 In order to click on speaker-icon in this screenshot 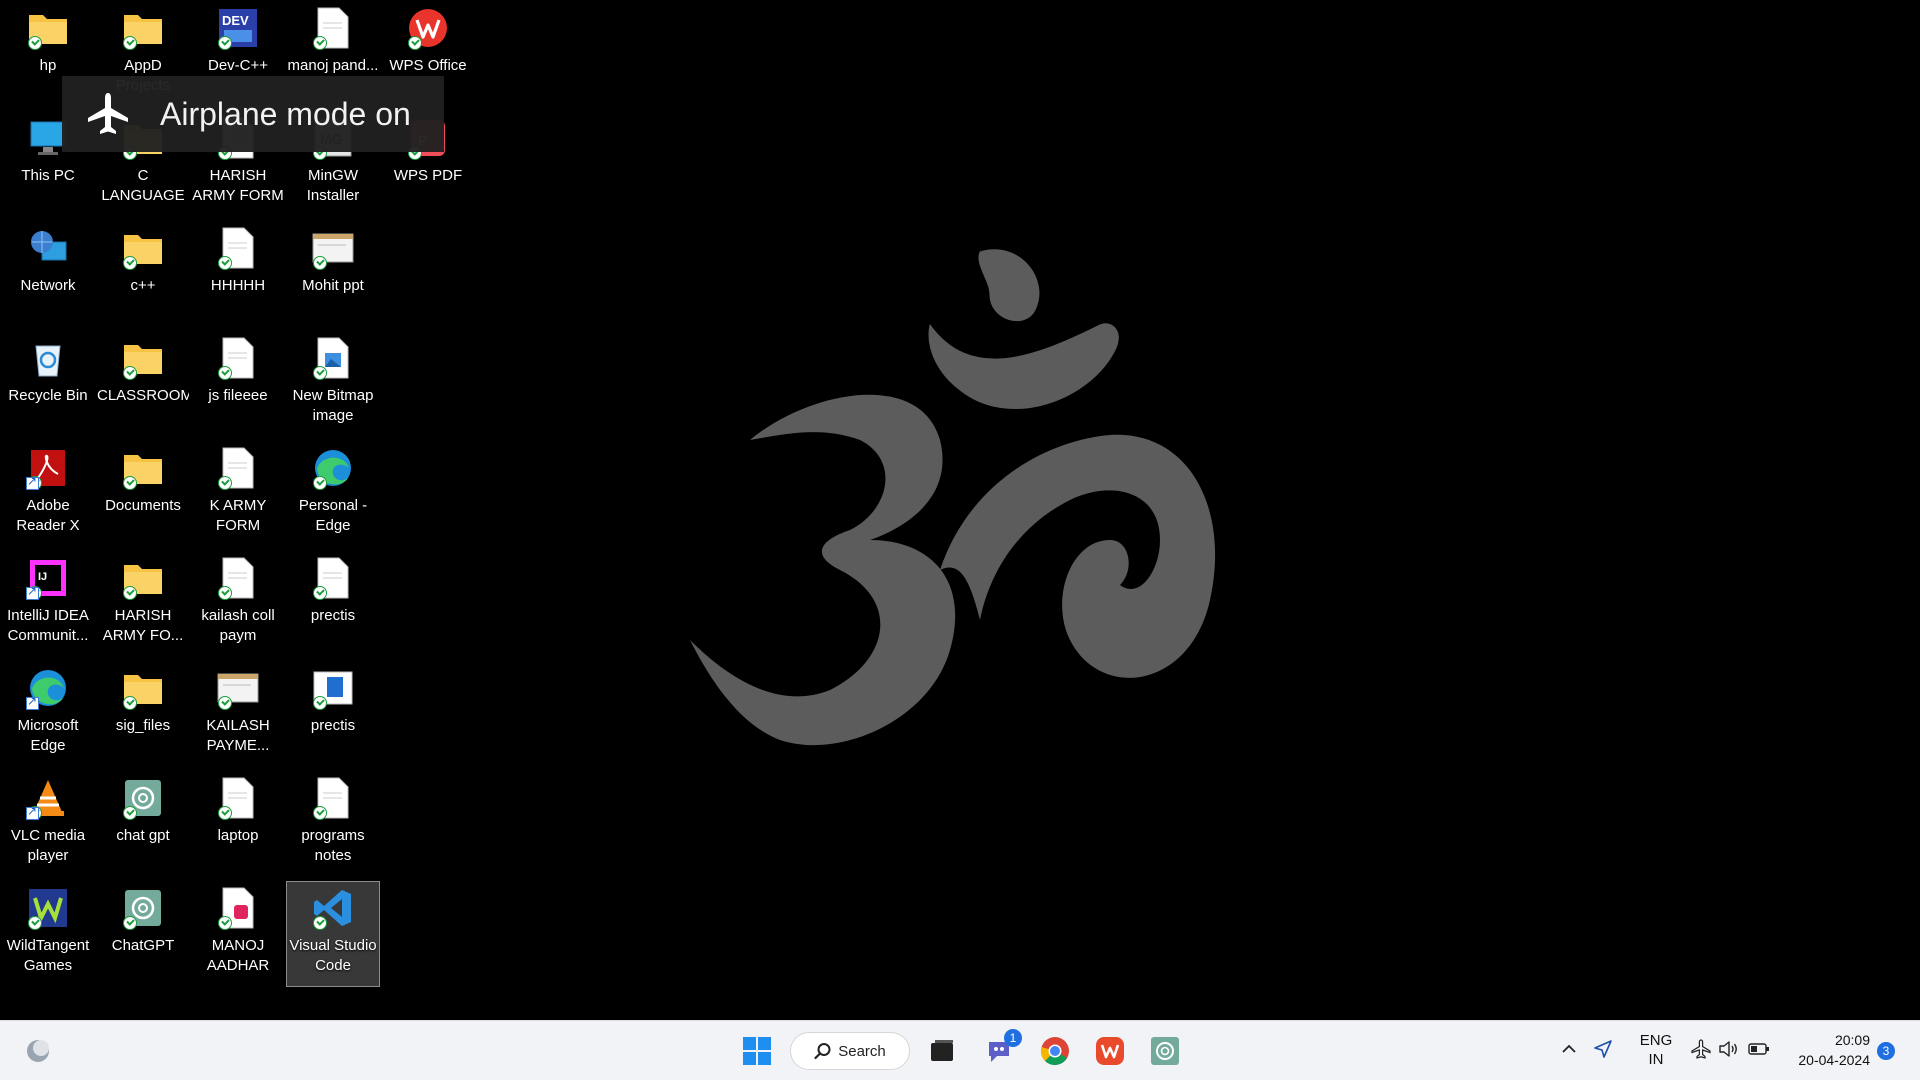, I will do `click(1728, 1049)`.